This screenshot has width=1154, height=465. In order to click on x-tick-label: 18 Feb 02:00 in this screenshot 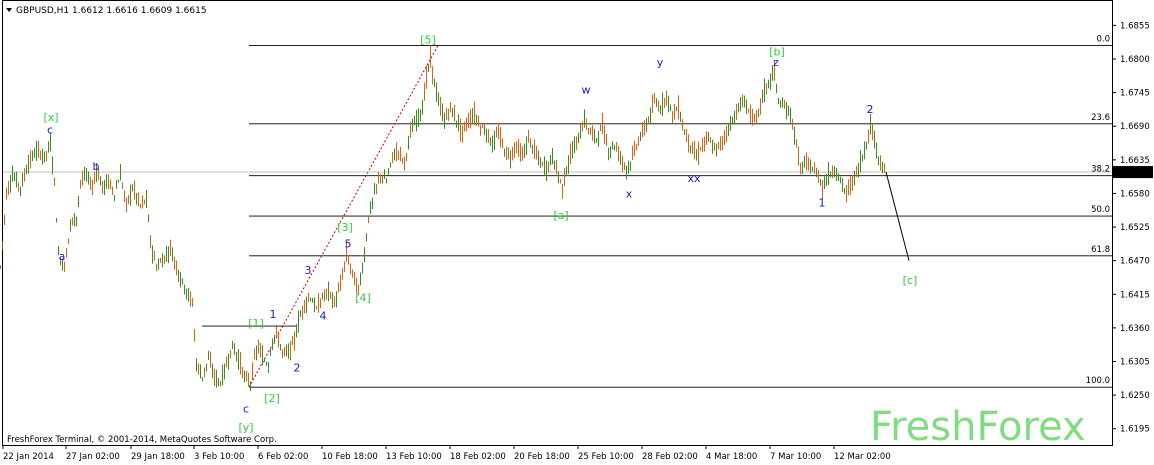, I will do `click(478, 457)`.